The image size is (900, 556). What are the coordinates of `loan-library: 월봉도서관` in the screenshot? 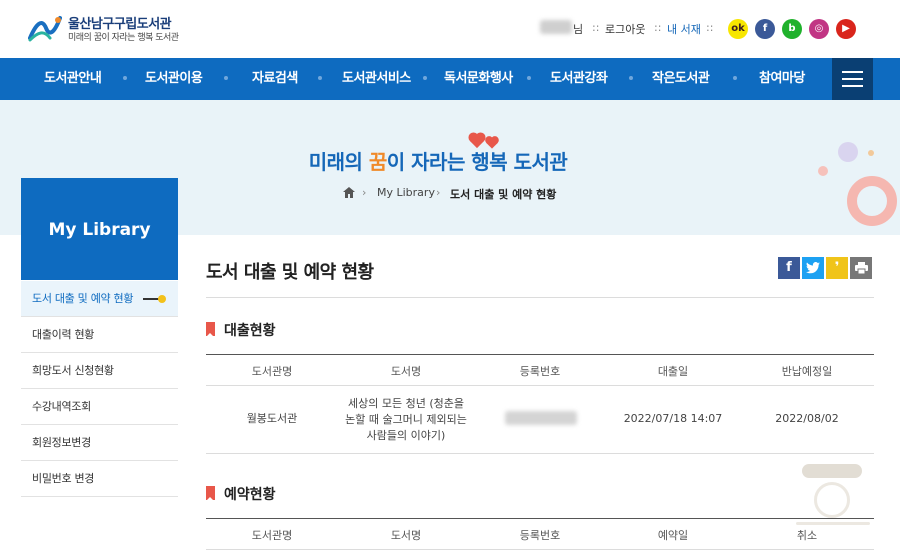 It's located at (272, 418).